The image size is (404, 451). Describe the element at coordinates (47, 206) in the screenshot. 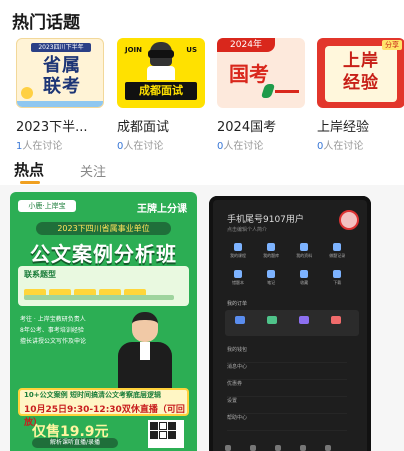

I see `brand-logo: 小鹿·上岸宝` at that location.